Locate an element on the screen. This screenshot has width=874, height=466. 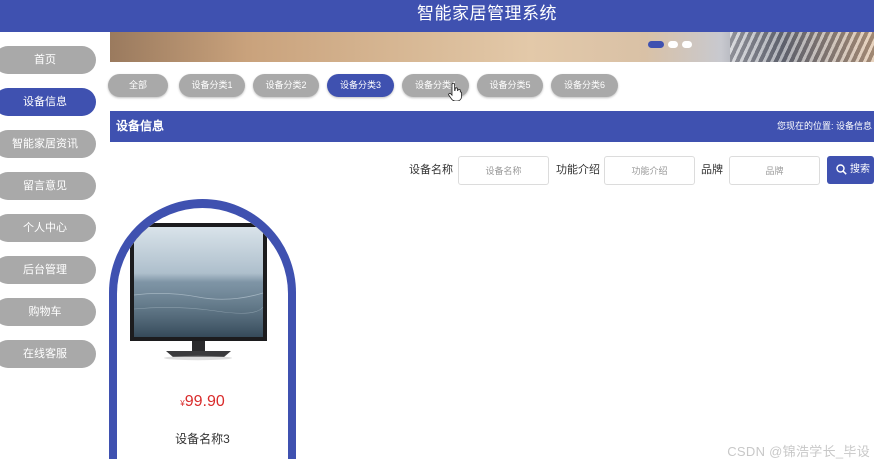
product-price: ¥99.90 is located at coordinates (202, 402).